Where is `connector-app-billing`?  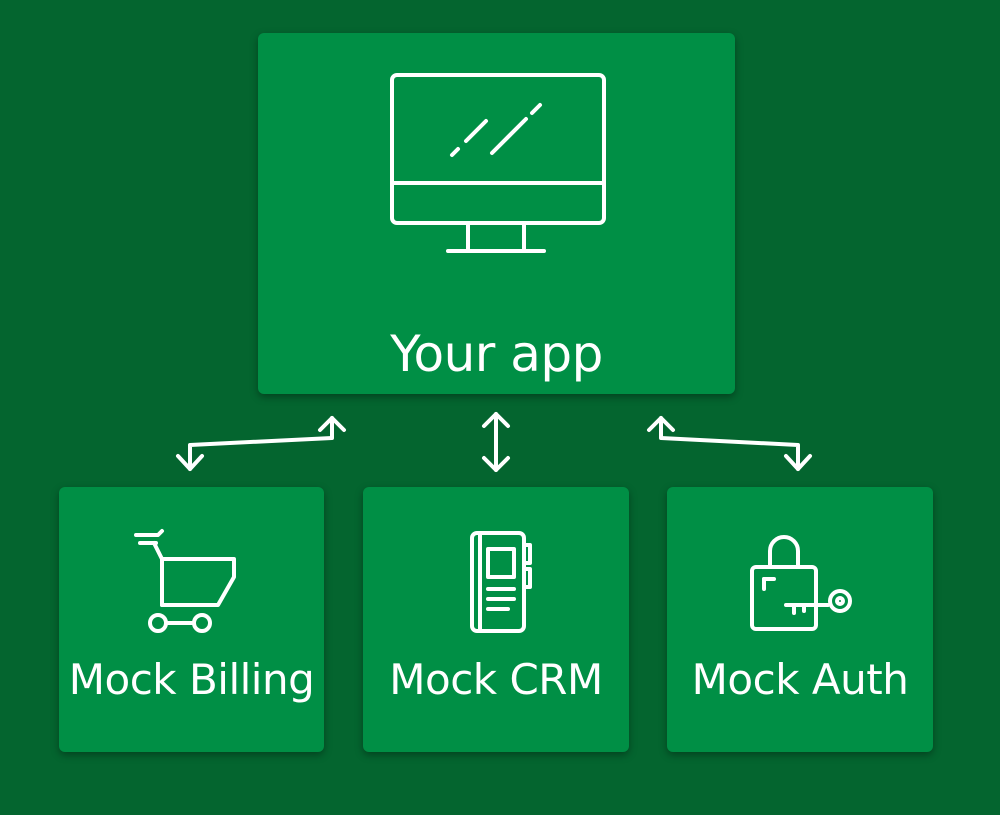 connector-app-billing is located at coordinates (261, 443).